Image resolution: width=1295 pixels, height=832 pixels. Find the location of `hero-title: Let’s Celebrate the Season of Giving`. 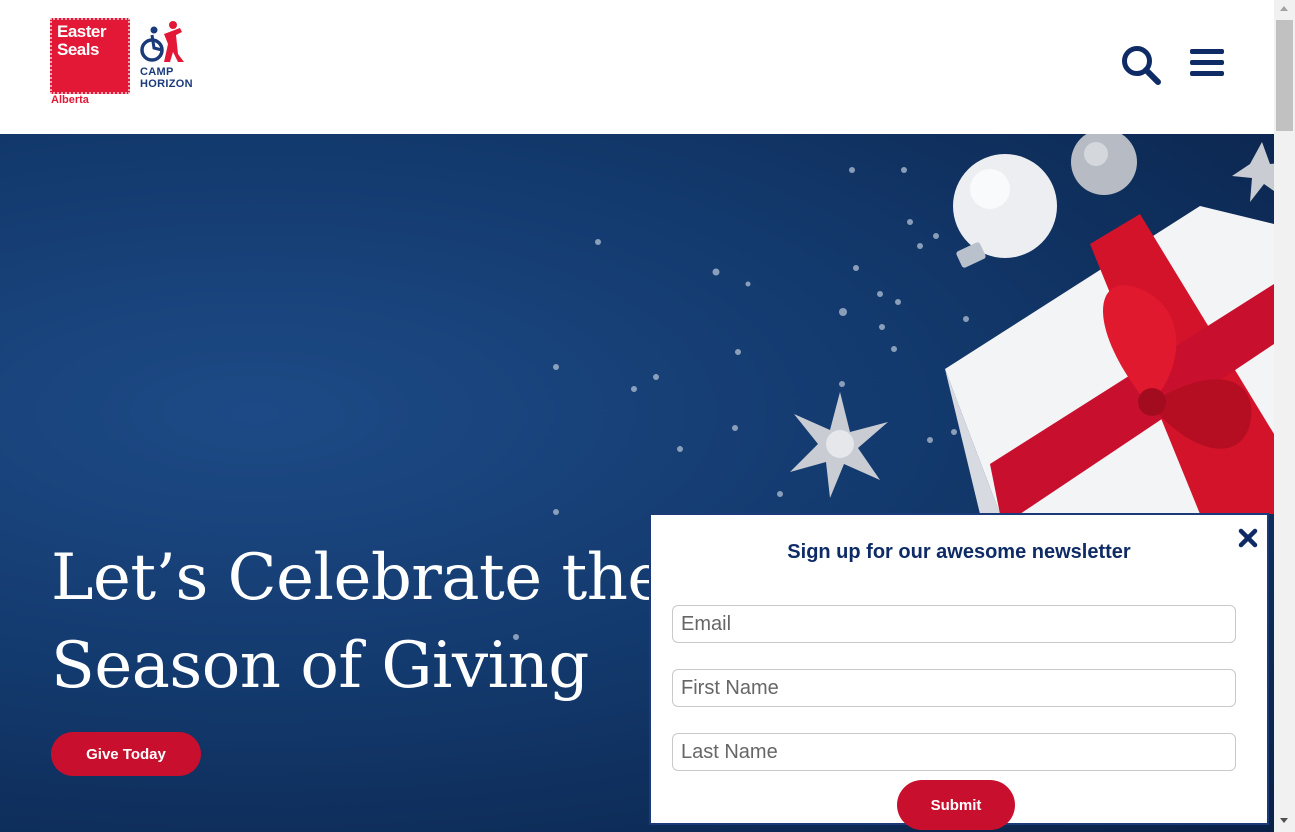

hero-title: Let’s Celebrate the Season of Giving is located at coordinates (358, 622).